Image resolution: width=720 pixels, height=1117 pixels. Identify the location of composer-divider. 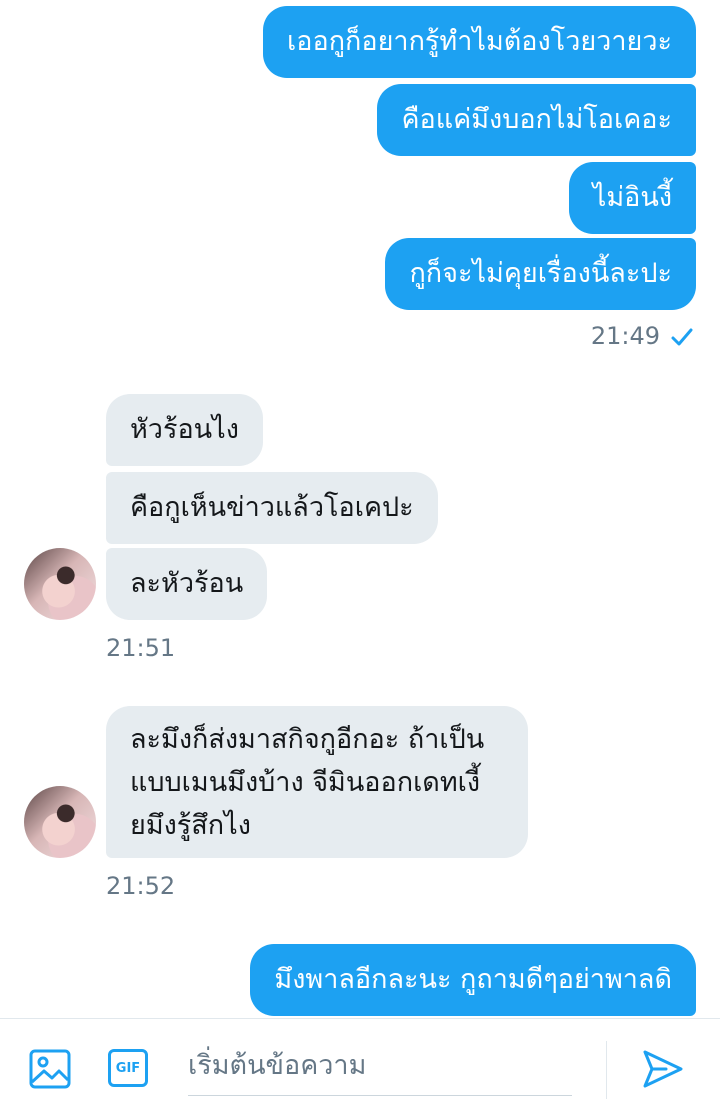
(606, 1070).